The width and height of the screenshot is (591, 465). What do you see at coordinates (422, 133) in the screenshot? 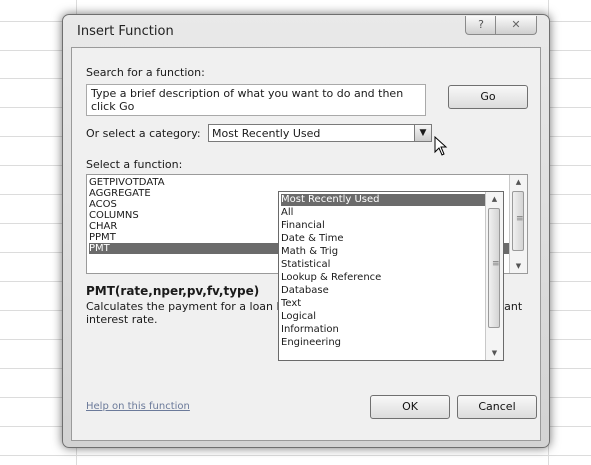
I see `chevron-down-icon: ▼` at bounding box center [422, 133].